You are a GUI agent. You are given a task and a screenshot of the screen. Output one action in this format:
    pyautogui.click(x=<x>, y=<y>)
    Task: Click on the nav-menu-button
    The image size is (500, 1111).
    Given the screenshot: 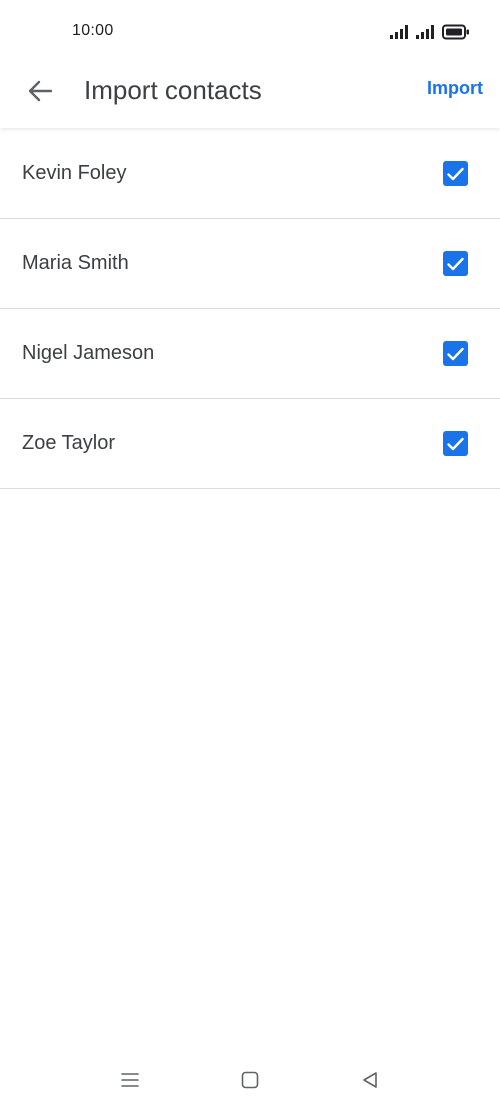 What is the action you would take?
    pyautogui.click(x=130, y=1080)
    